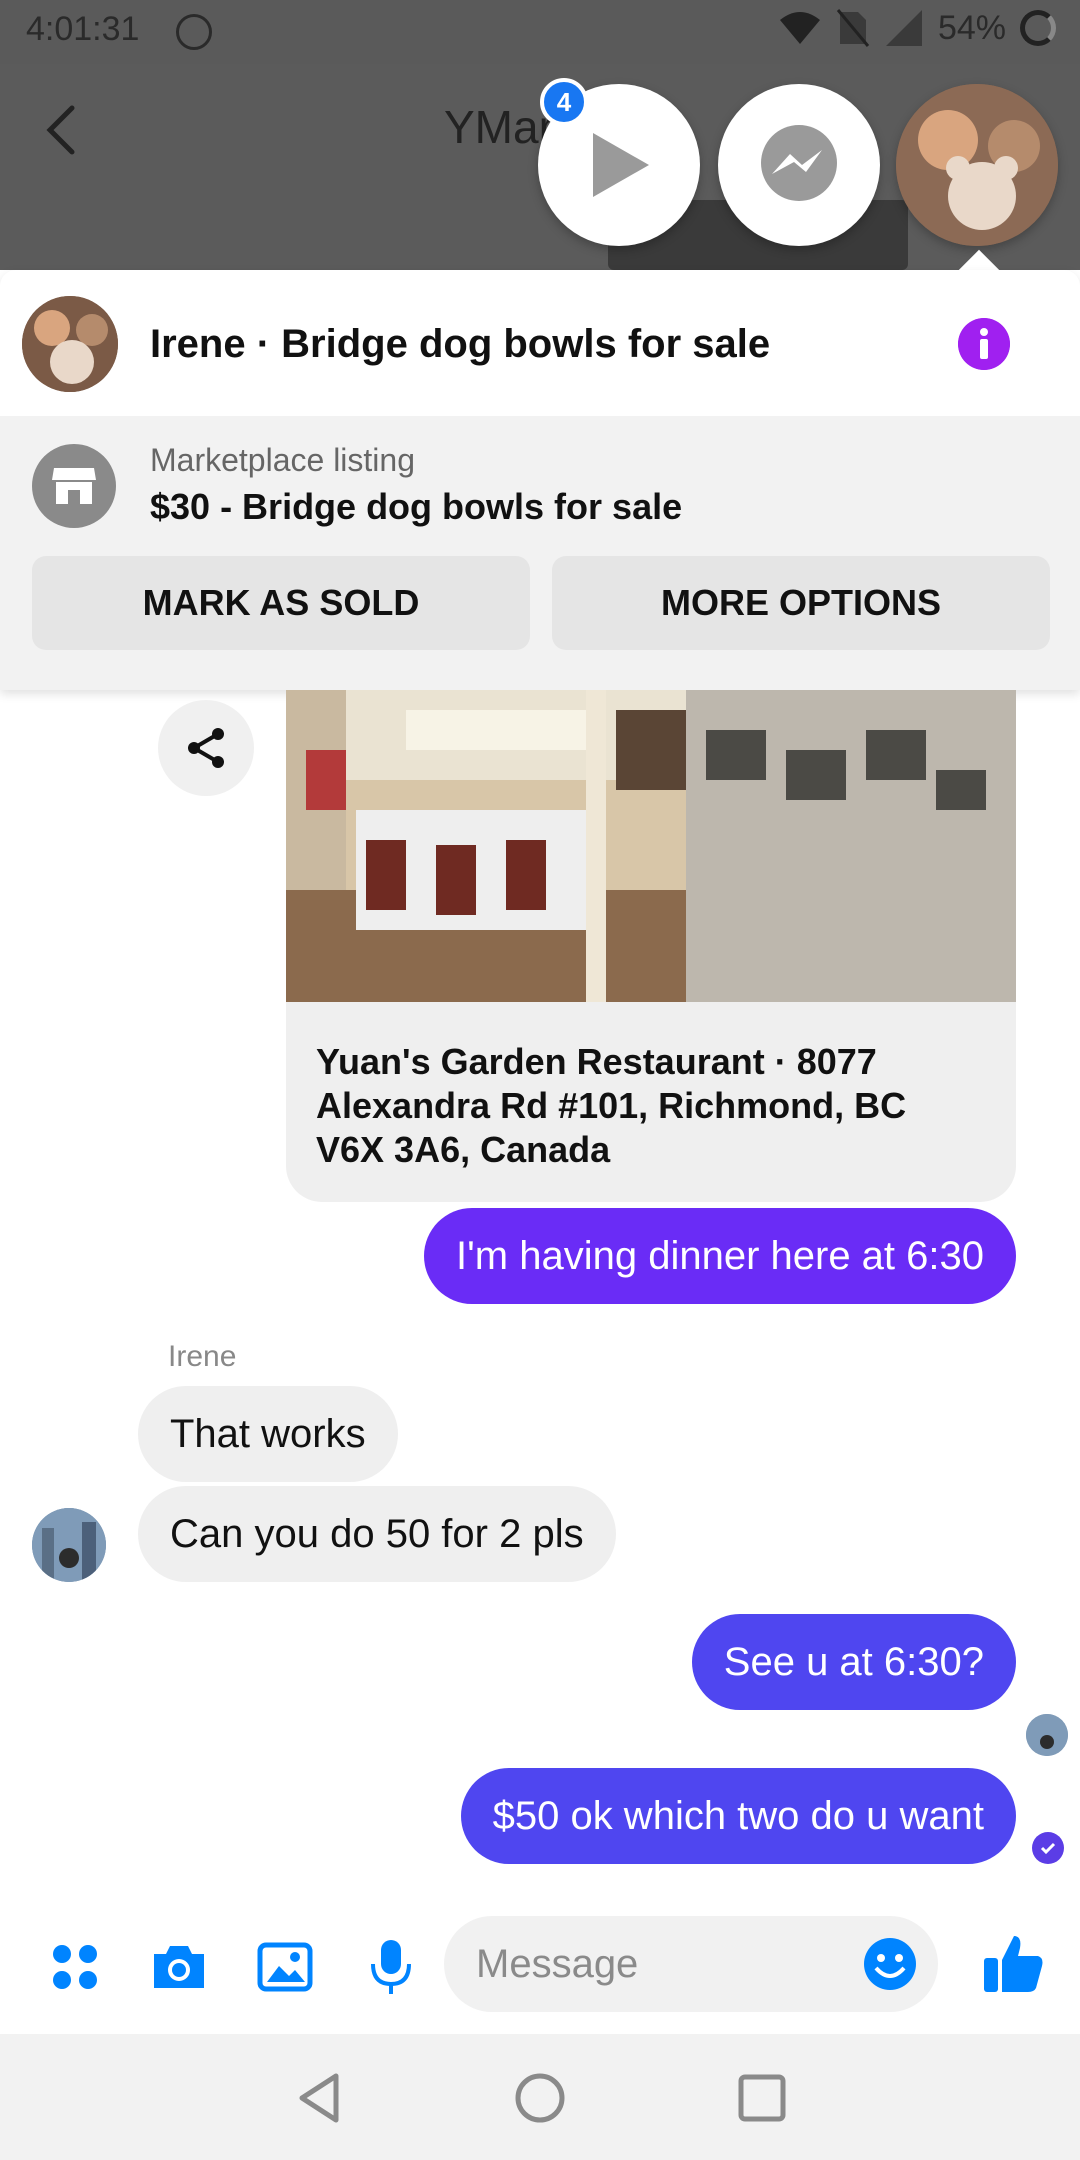 This screenshot has width=1080, height=2160. I want to click on share-icon, so click(206, 748).